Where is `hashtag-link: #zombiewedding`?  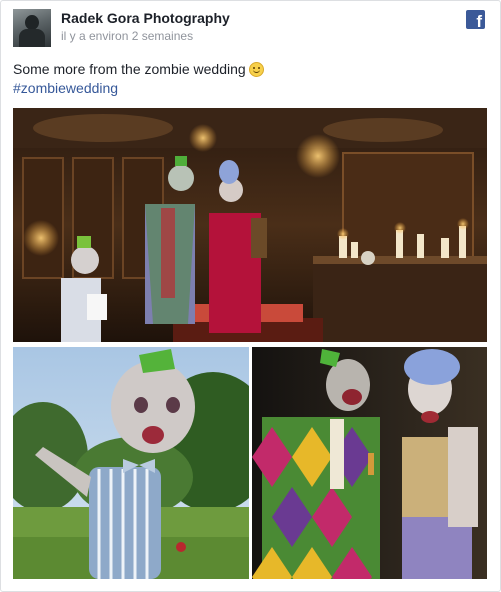
hashtag-link: #zombiewedding is located at coordinates (65, 88).